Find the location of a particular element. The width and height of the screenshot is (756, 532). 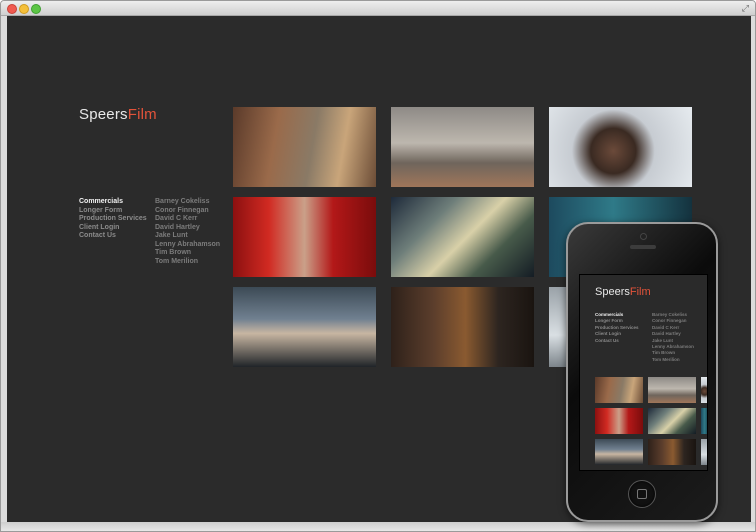

director-link: Conor Finnegan is located at coordinates (187, 211).